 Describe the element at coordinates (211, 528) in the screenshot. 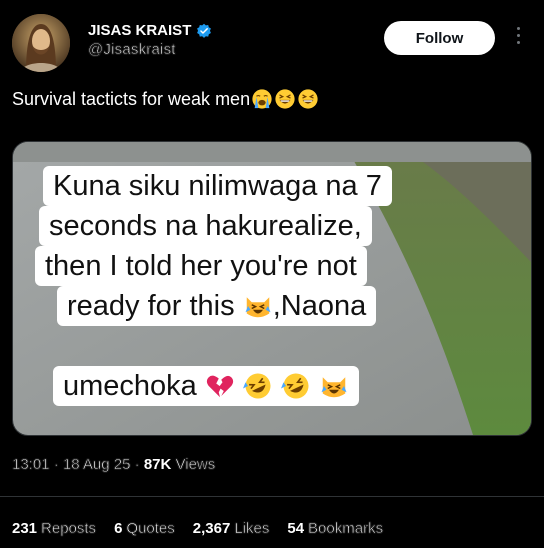

I see `likes-count: 2,367` at that location.